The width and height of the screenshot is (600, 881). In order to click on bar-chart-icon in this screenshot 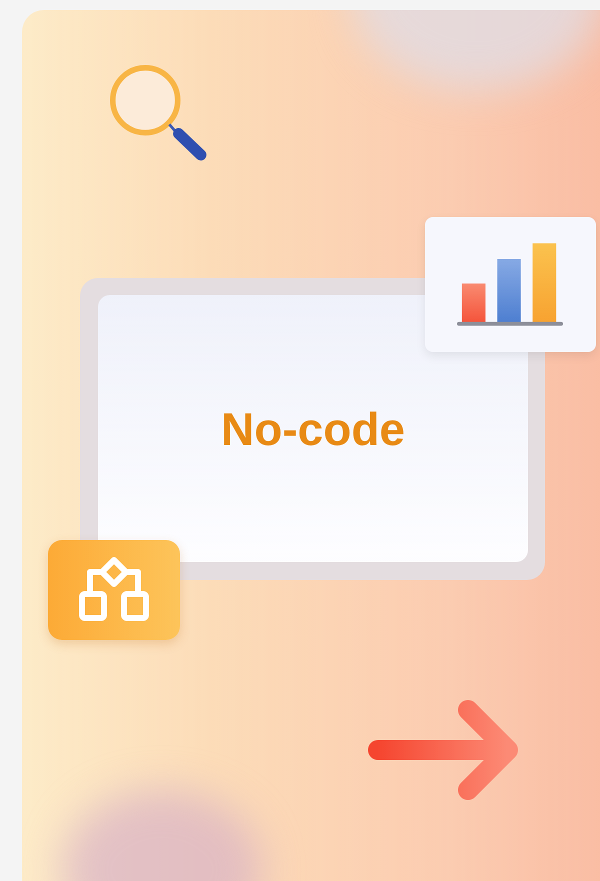, I will do `click(510, 284)`.